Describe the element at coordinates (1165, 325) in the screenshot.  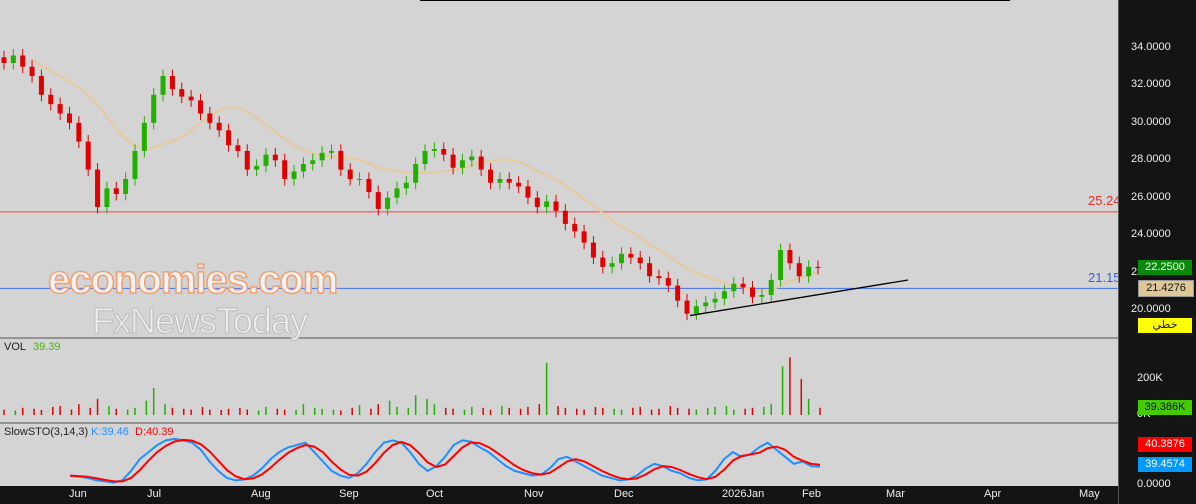
I see `chart-mode-button: خطي` at that location.